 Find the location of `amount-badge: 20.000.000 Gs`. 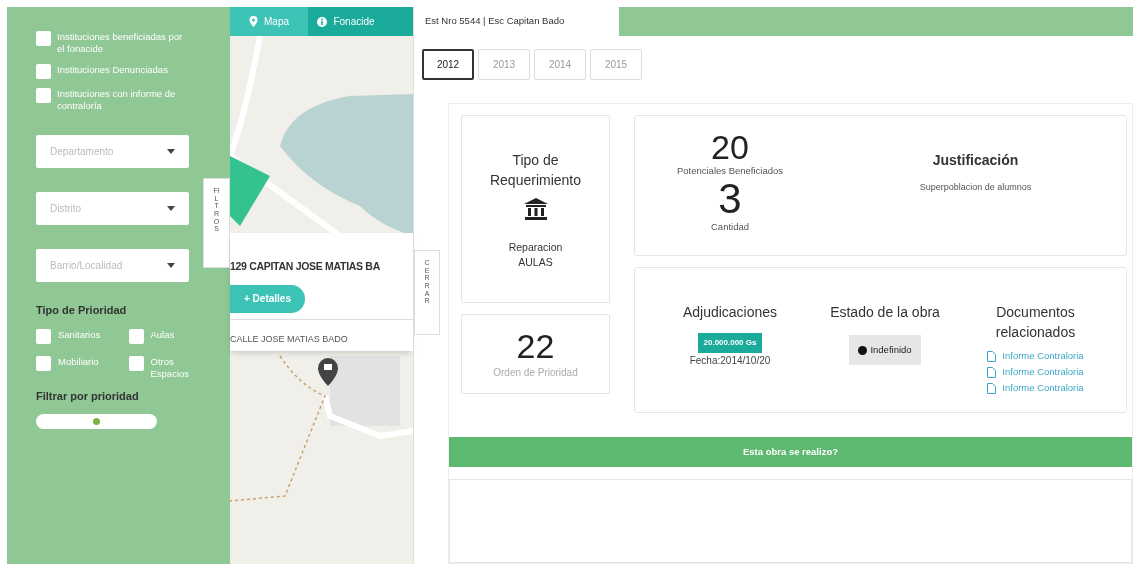

amount-badge: 20.000.000 Gs is located at coordinates (730, 343).